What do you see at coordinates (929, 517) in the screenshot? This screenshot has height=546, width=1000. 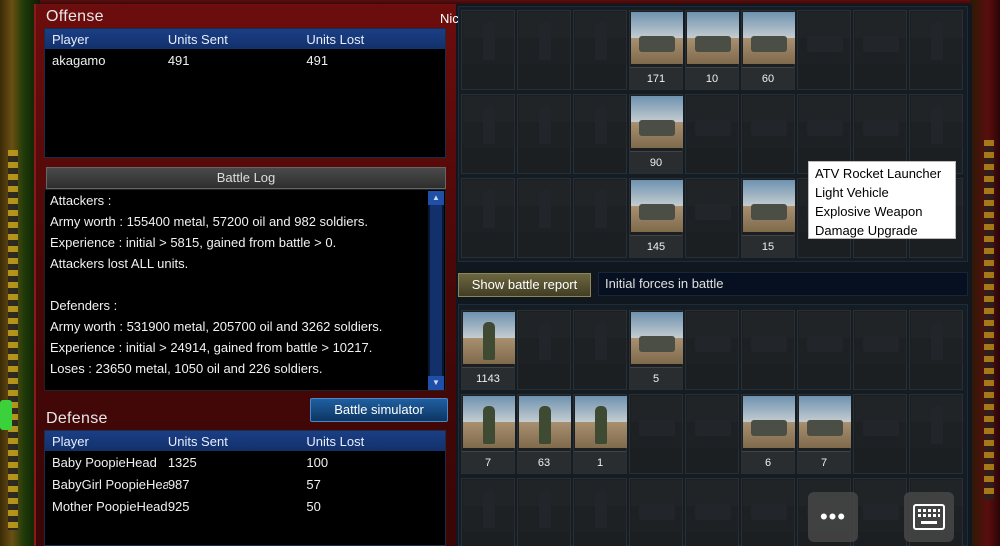 I see `keyboard-button` at bounding box center [929, 517].